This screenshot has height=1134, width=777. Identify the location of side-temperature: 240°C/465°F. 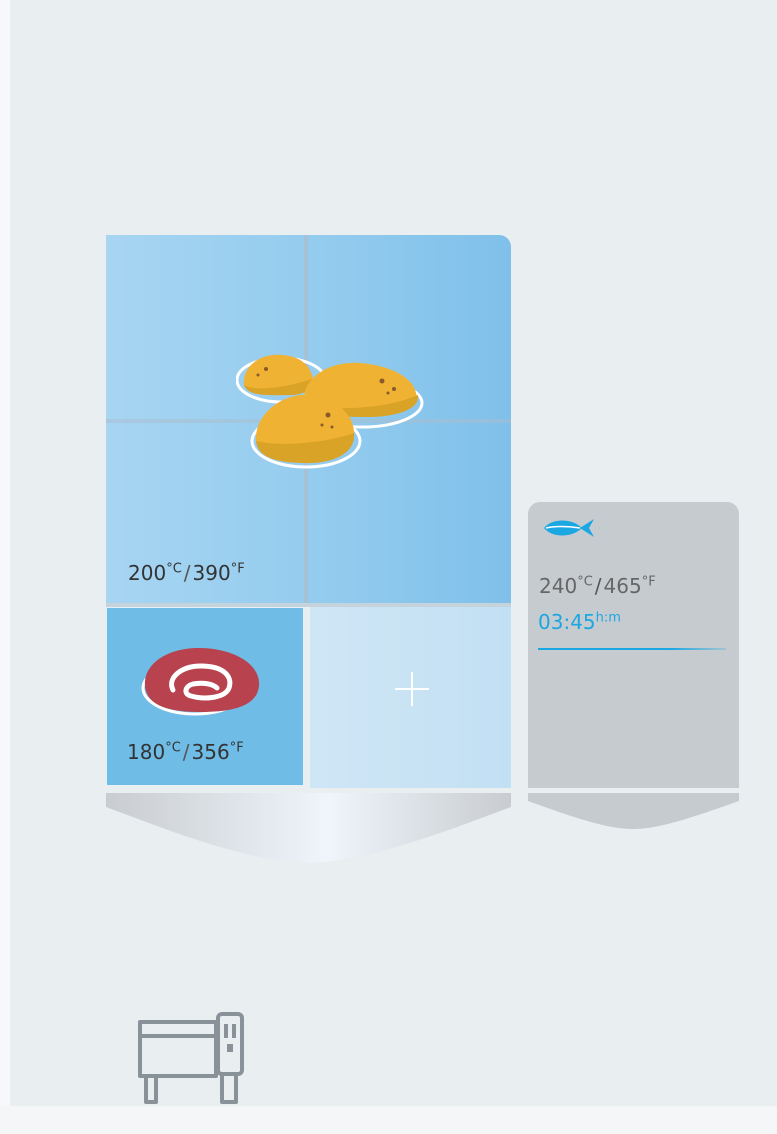
(597, 586).